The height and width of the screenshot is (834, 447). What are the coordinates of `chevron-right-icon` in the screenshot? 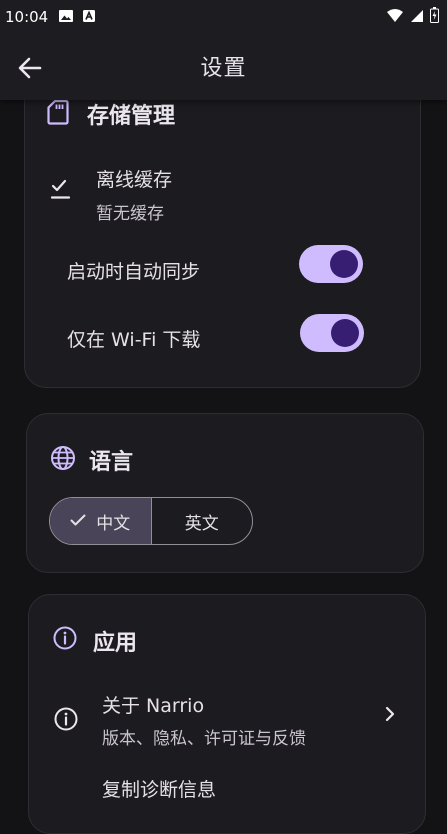 It's located at (390, 716).